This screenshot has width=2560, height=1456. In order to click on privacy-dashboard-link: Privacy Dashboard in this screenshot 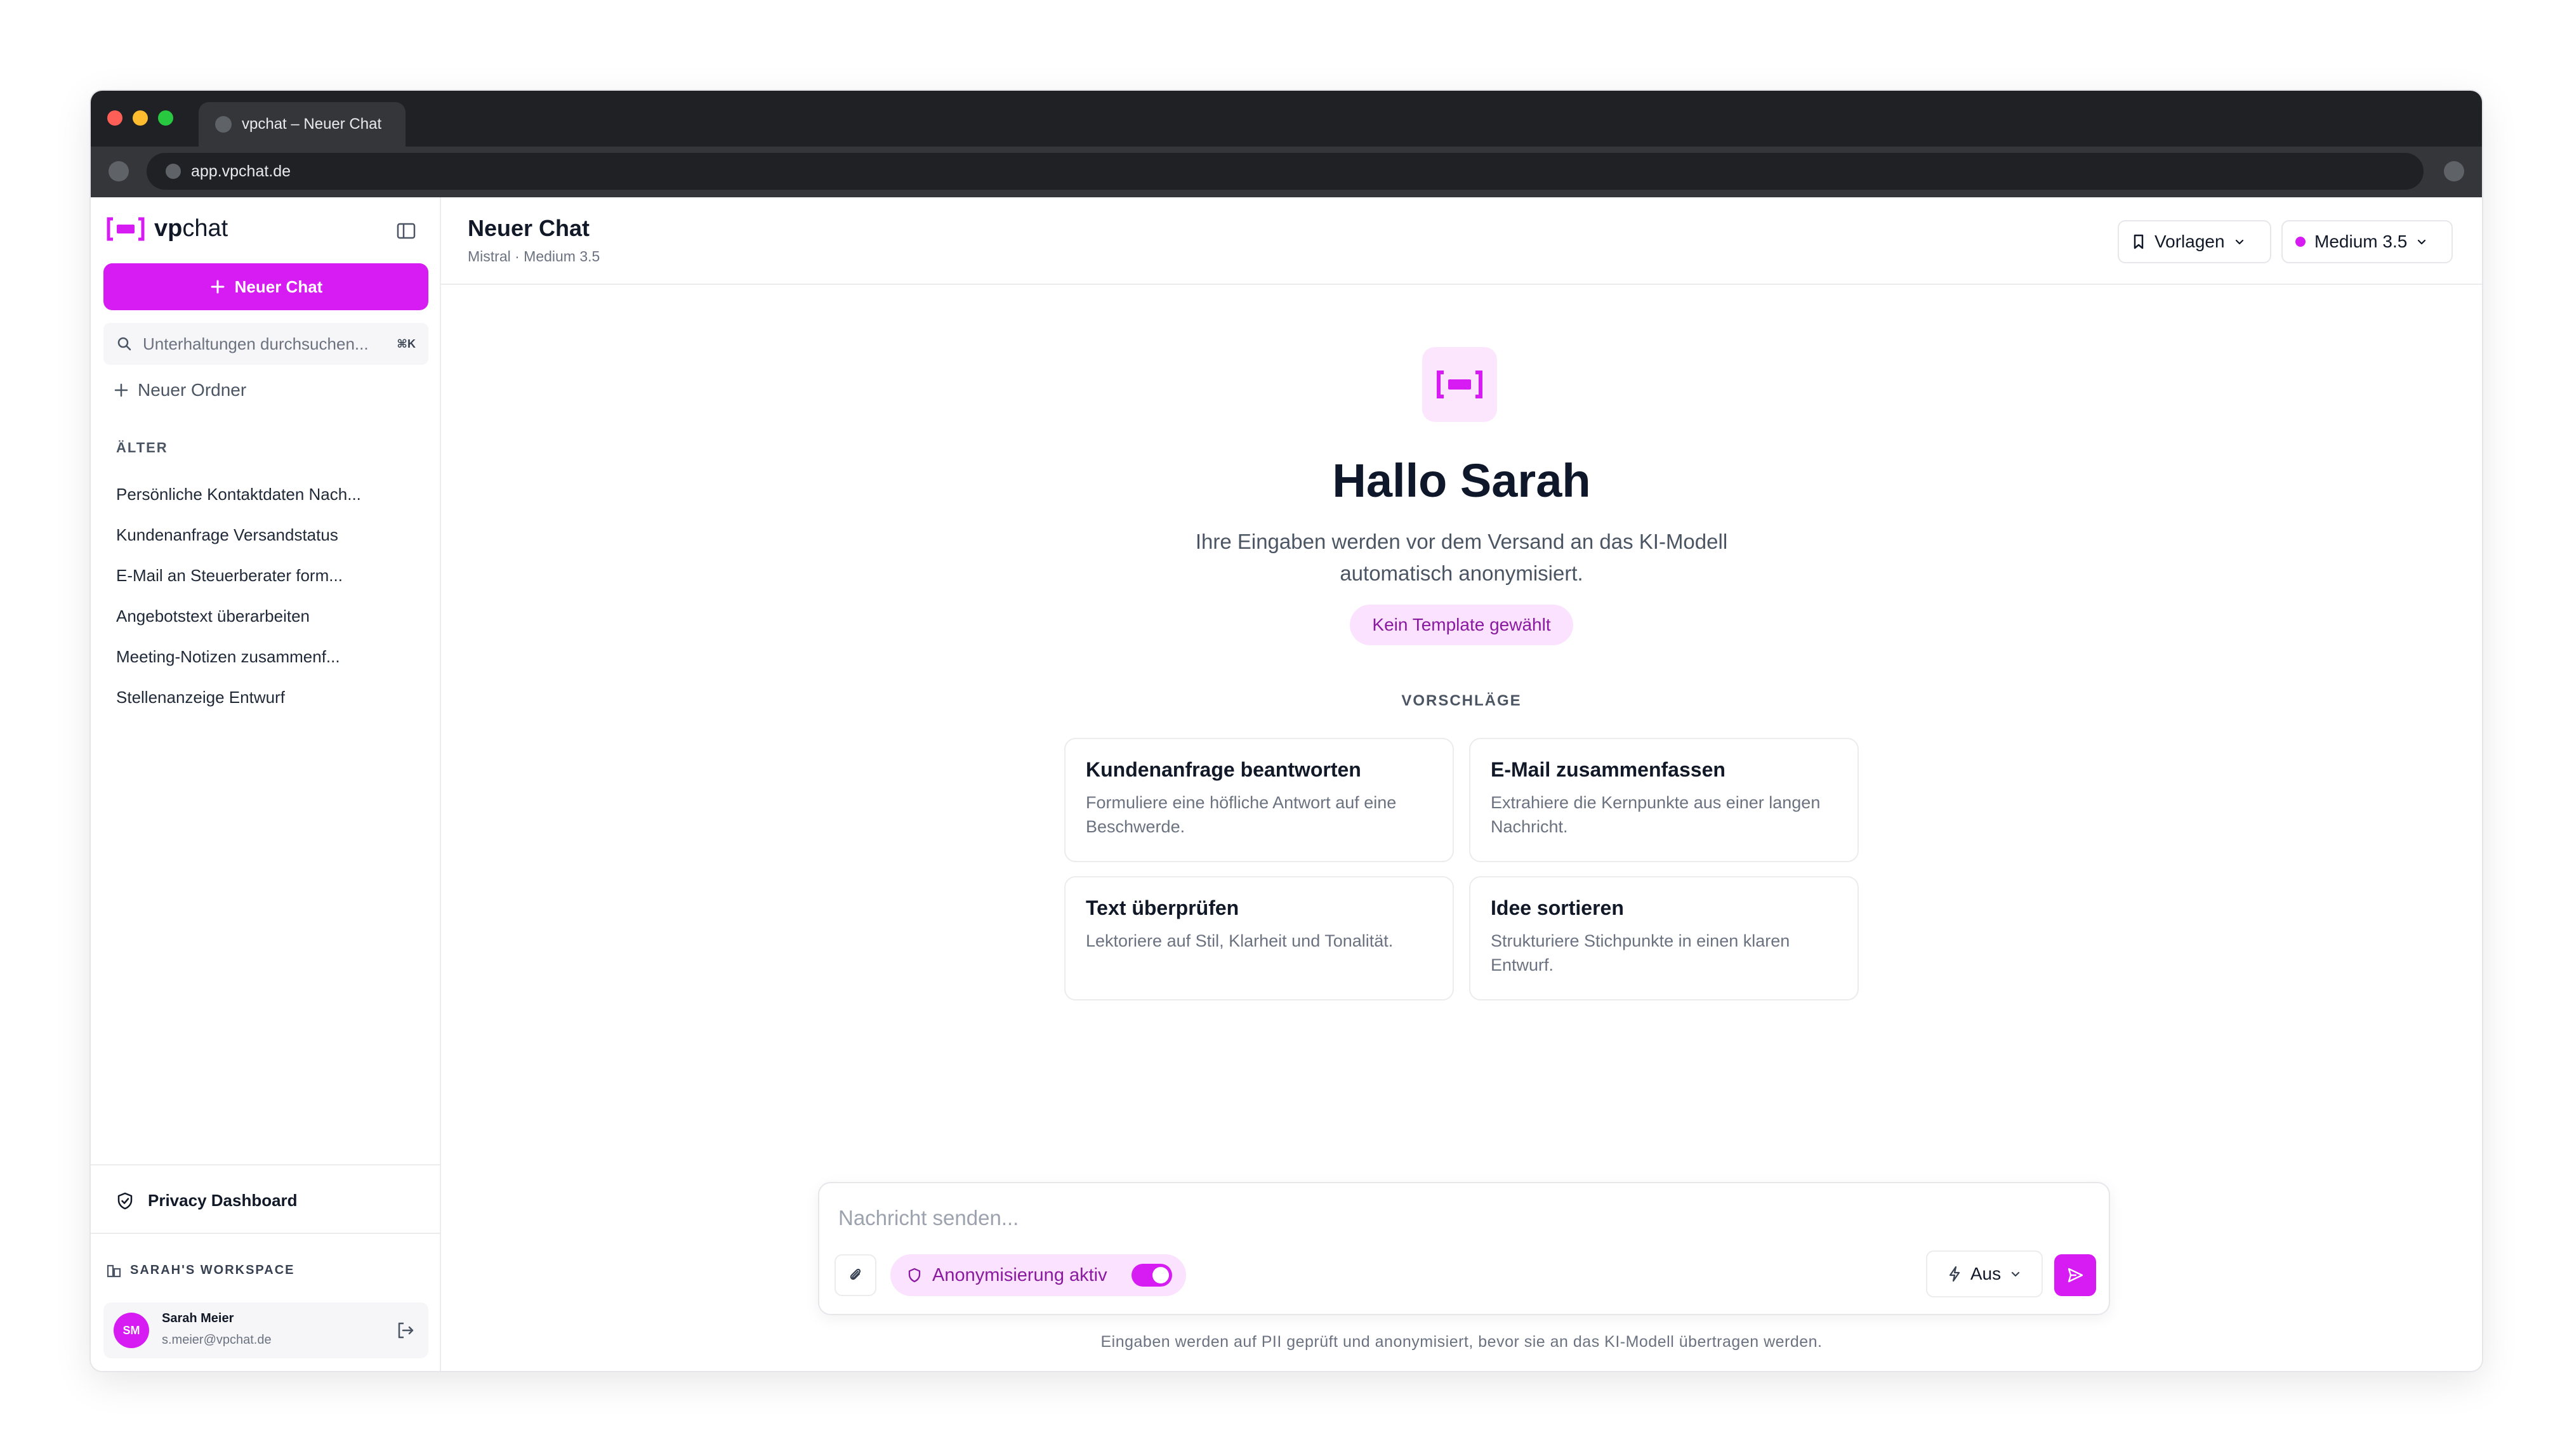, I will do `click(207, 1200)`.